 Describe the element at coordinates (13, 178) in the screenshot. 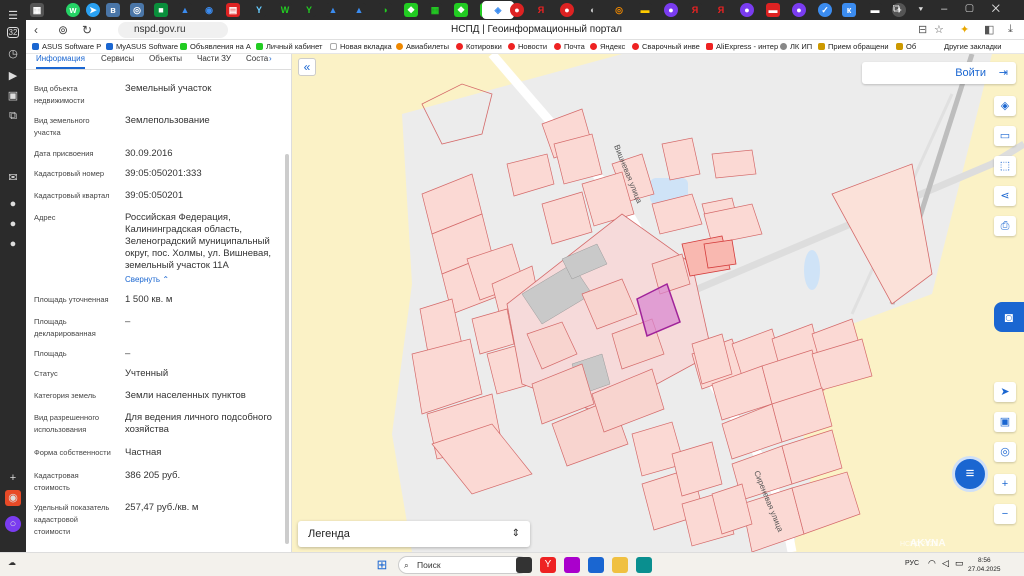

I see `mail-icon: ✉` at that location.